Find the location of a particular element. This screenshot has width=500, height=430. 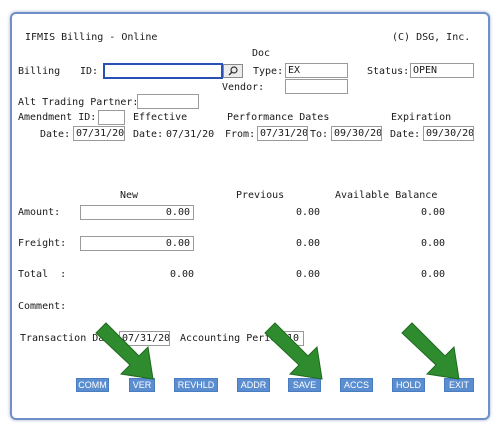

alt-trading-partner-input is located at coordinates (168, 101).